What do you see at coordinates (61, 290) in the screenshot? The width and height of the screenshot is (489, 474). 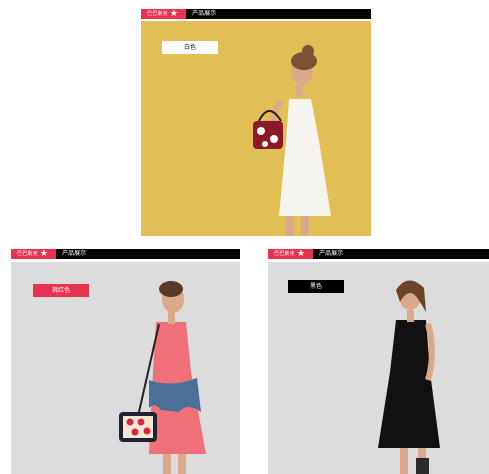 I see `color-tag: 桃红色` at bounding box center [61, 290].